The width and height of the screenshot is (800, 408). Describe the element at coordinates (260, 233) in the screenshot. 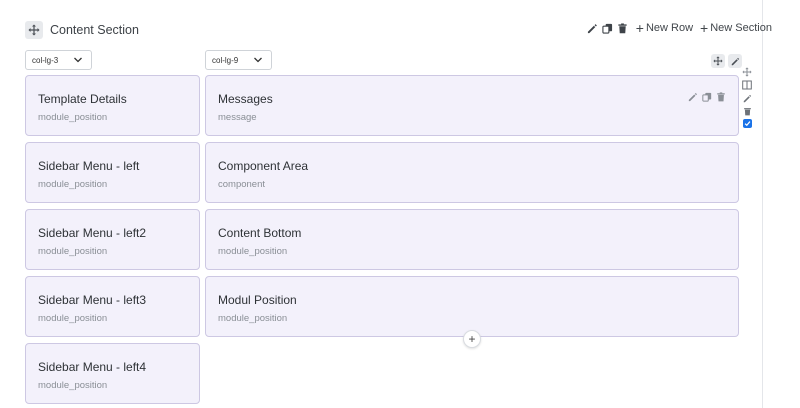

I see `module-title: Content Bottom` at that location.